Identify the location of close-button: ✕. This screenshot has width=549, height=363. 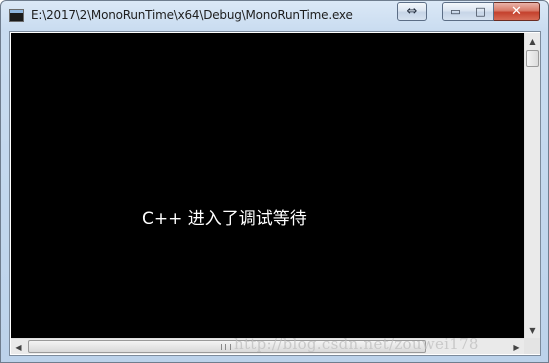
(517, 11).